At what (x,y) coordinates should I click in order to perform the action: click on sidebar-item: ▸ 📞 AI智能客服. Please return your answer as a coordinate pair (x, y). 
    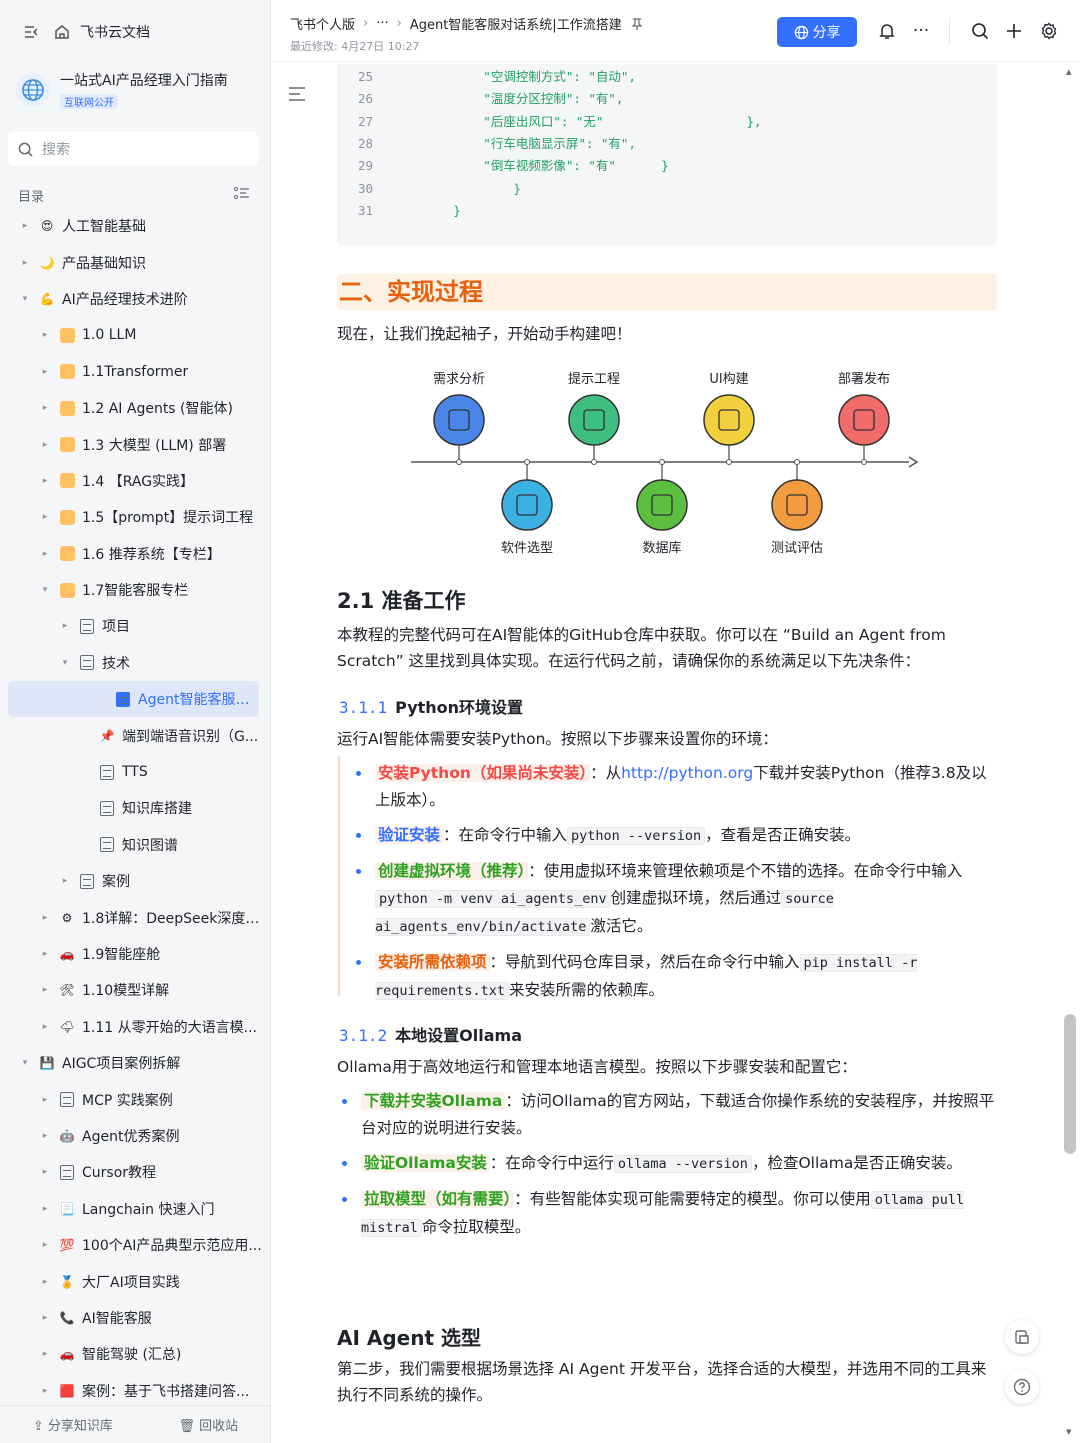
    Looking at the image, I should click on (135, 1318).